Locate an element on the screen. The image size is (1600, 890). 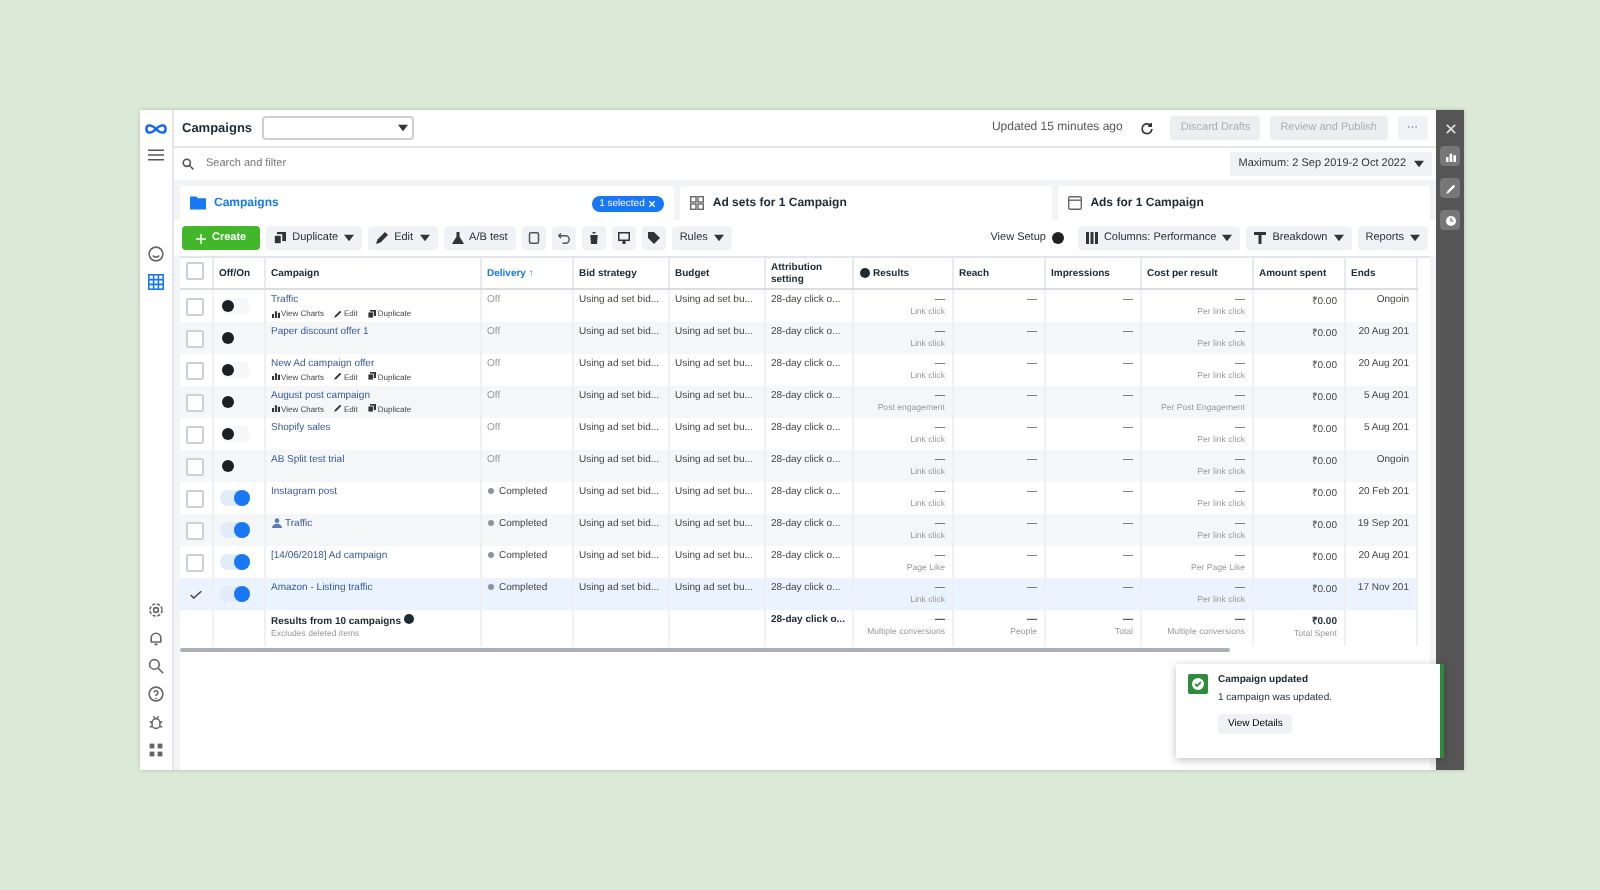
chart-button is located at coordinates (1450, 156).